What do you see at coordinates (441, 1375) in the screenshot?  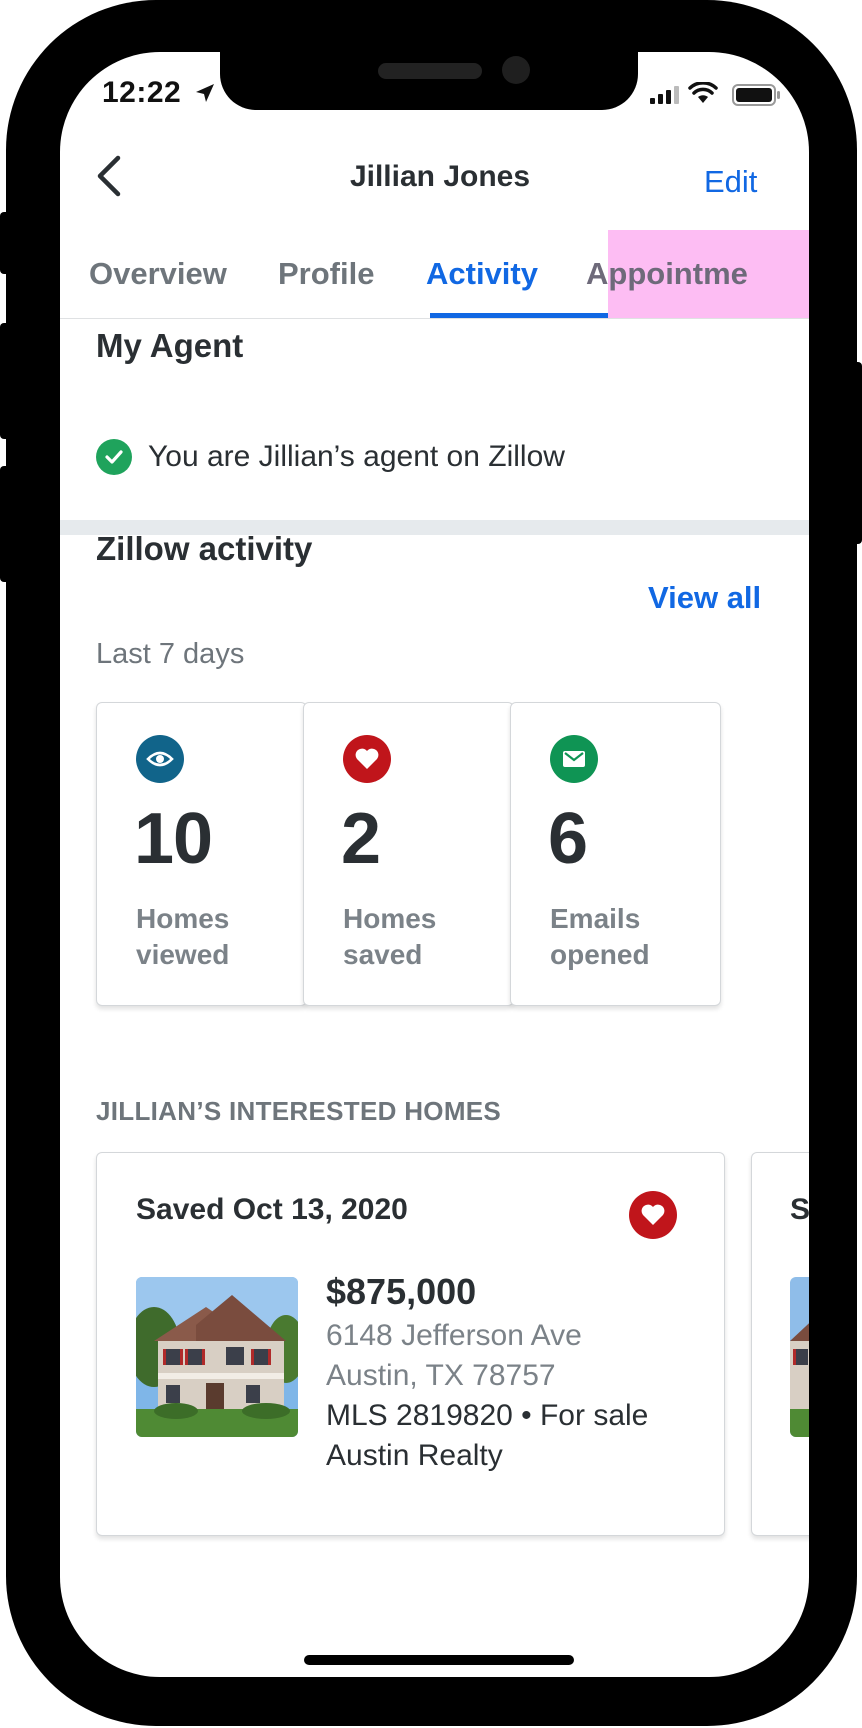 I see `home-city: Austin, TX 78757` at bounding box center [441, 1375].